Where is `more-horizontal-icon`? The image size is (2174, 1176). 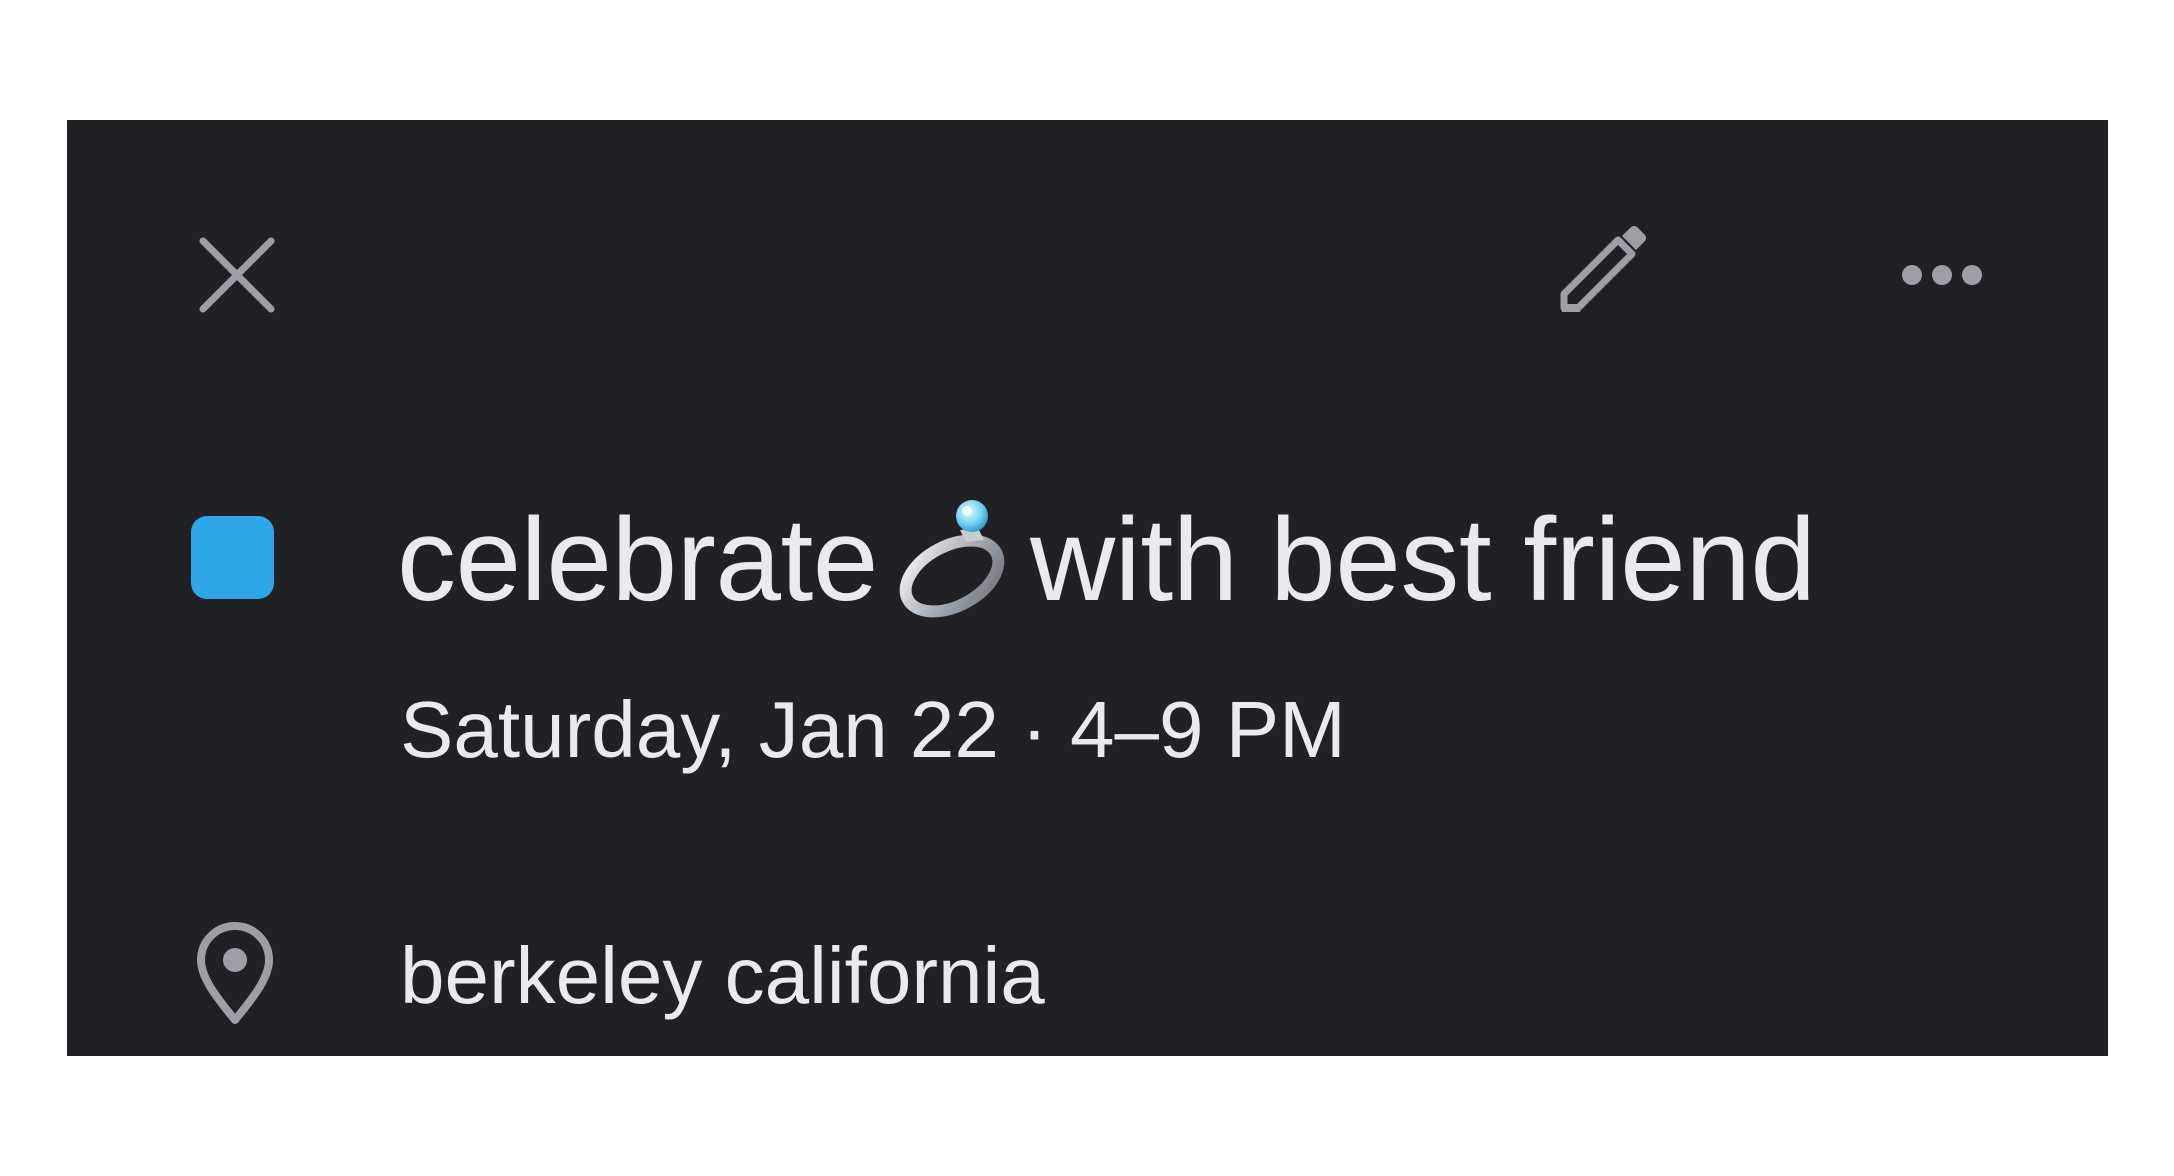 more-horizontal-icon is located at coordinates (1942, 275).